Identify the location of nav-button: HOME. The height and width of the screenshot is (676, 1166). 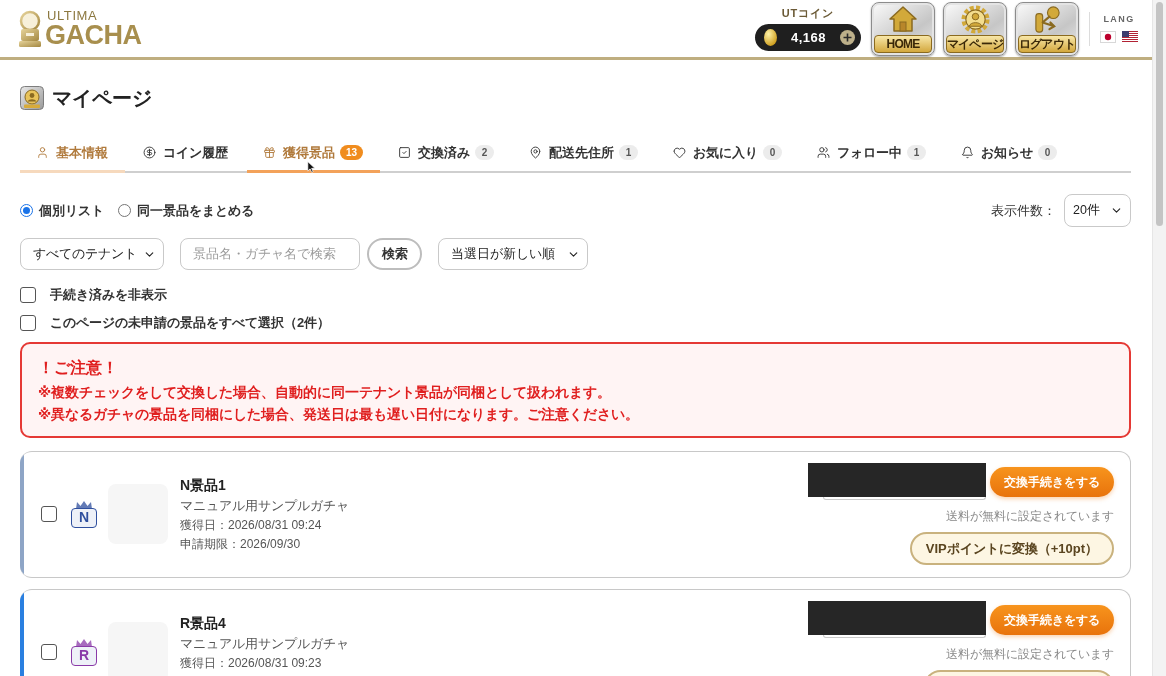
(903, 28).